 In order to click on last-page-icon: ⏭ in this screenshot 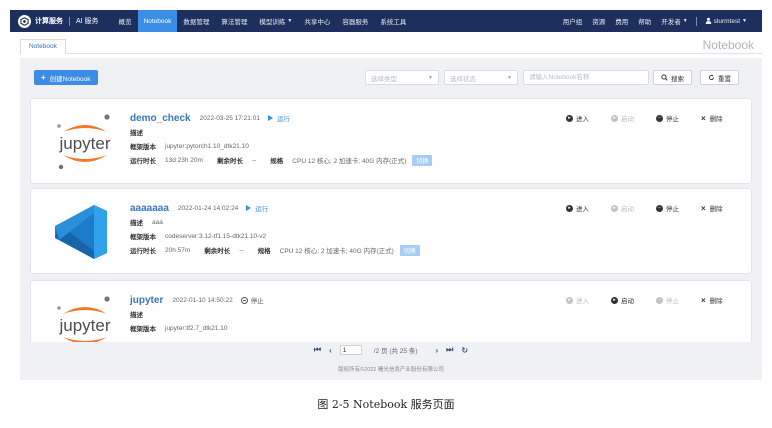, I will do `click(449, 350)`.